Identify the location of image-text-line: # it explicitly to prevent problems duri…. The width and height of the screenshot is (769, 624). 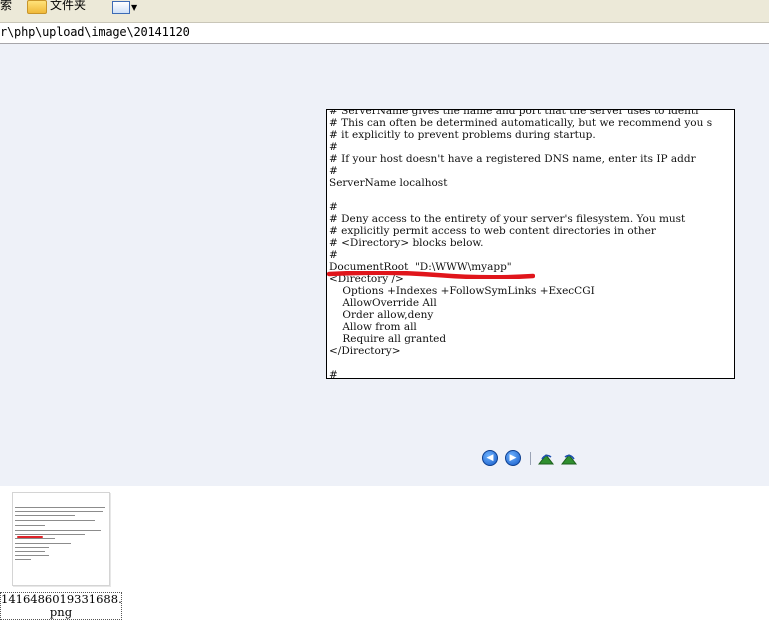
(462, 135).